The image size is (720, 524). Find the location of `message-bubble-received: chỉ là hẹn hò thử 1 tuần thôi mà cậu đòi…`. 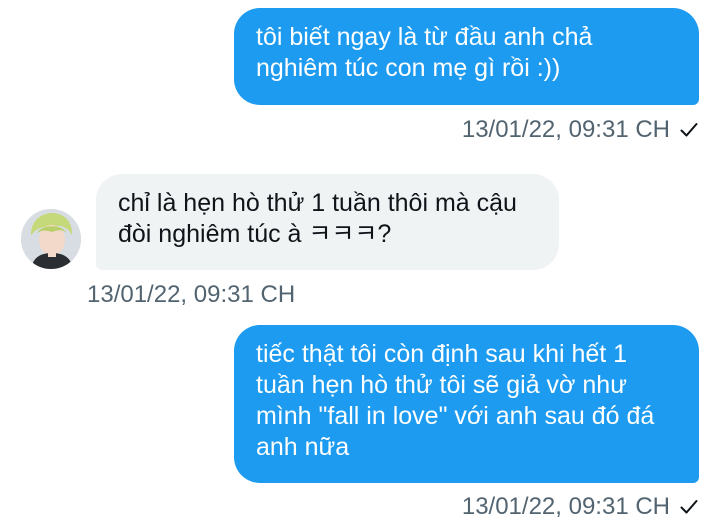

message-bubble-received: chỉ là hẹn hò thử 1 tuần thôi mà cậu đòi… is located at coordinates (327, 222).